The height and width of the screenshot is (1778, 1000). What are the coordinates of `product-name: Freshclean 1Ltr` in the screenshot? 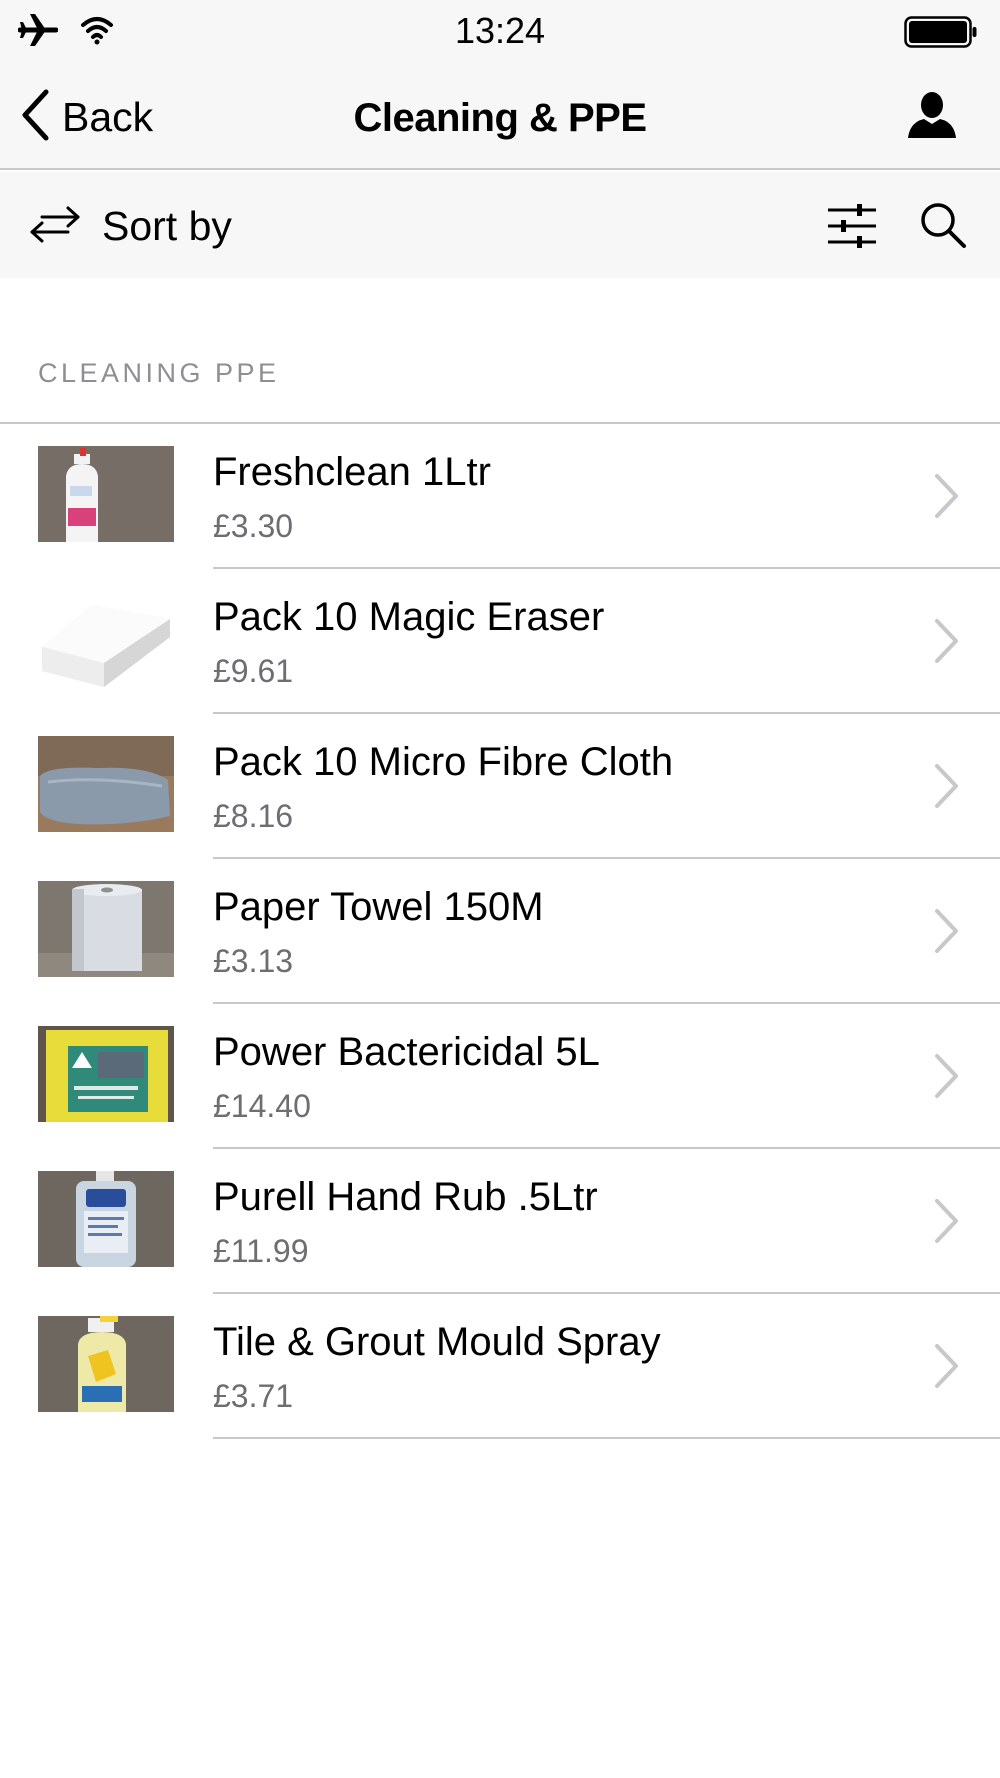 It's located at (352, 472).